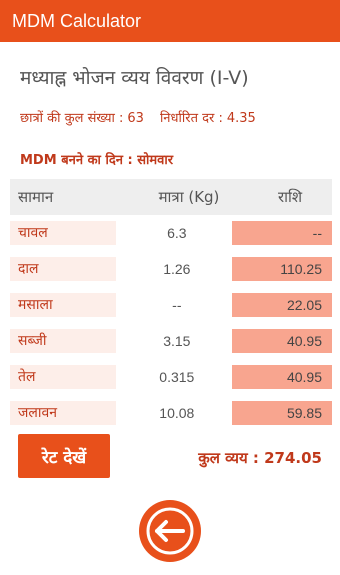  I want to click on day-line: MDM बनने का दिन : सोमवार, so click(96, 159).